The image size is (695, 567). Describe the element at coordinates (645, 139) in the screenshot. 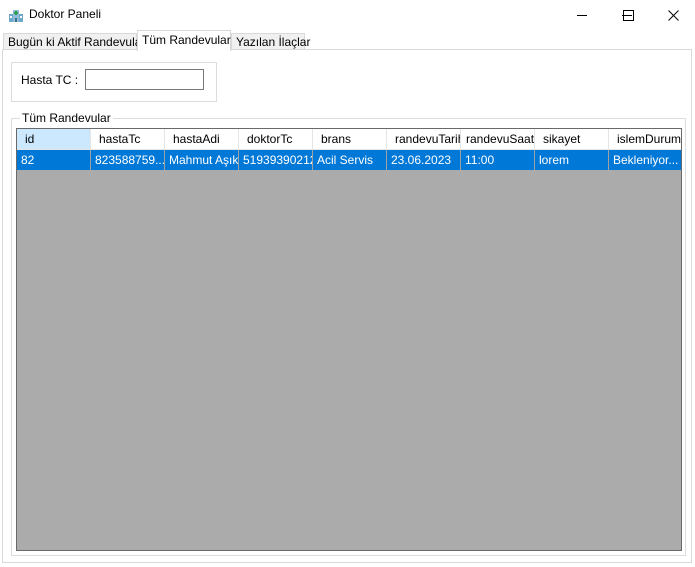

I see `column-header-islemdurumu: islemDurumu` at that location.